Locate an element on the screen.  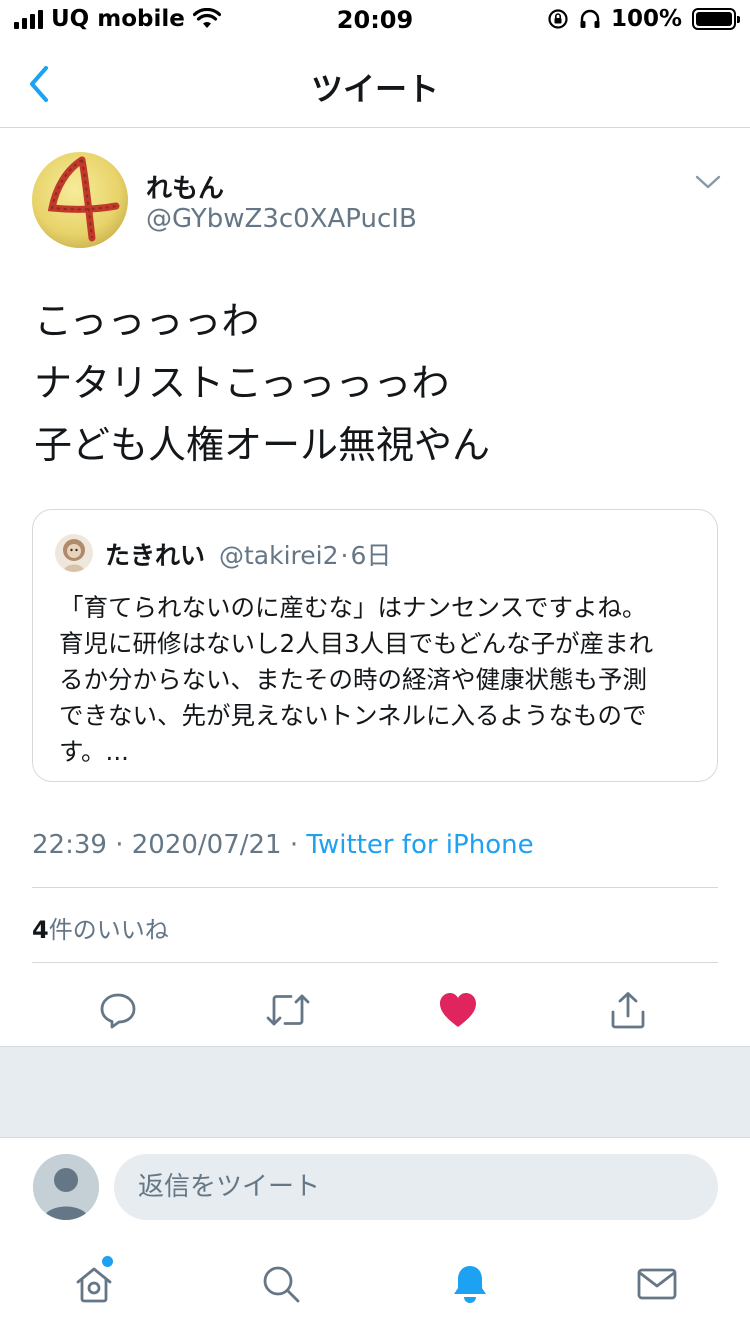
search-icon is located at coordinates (281, 1284).